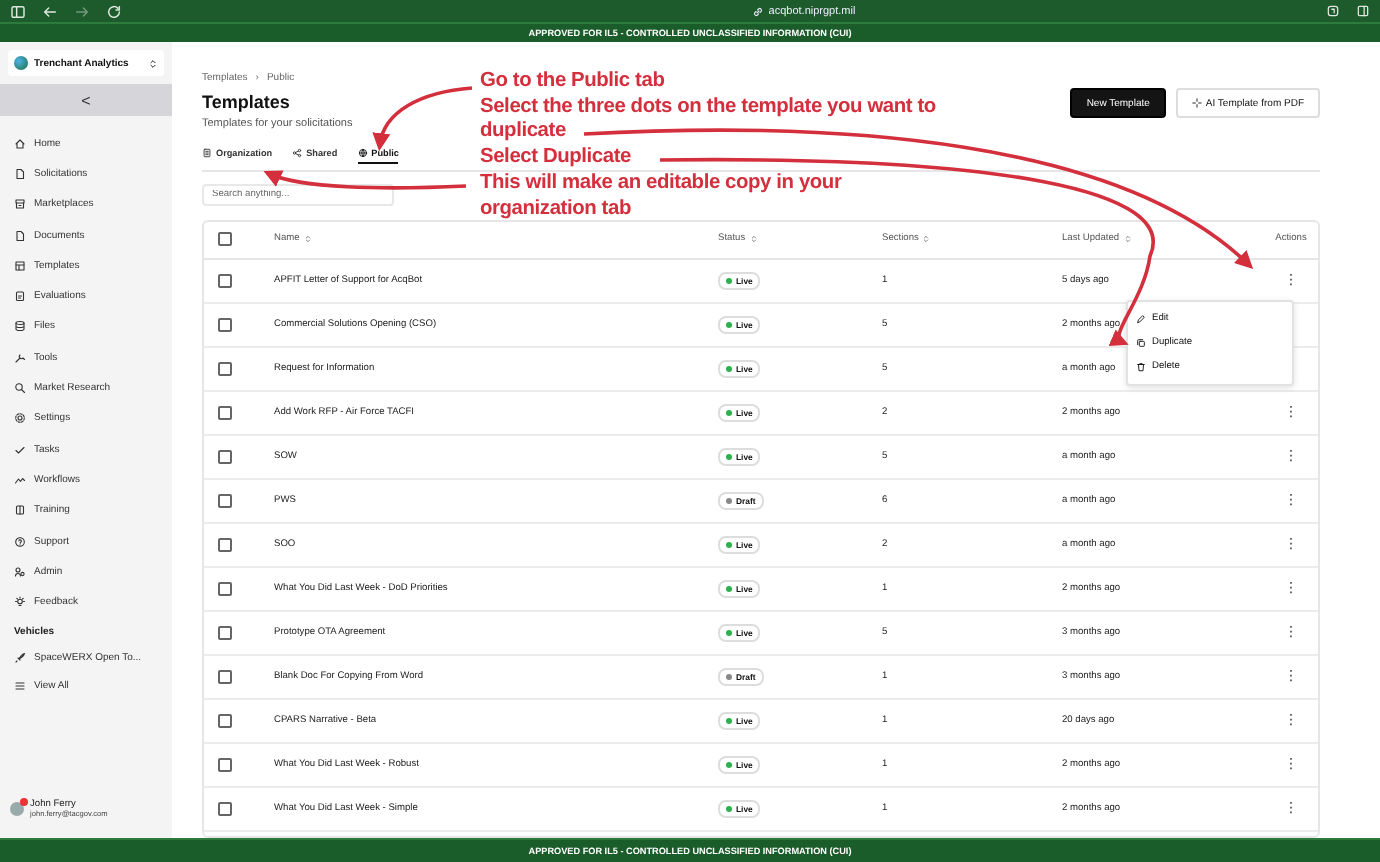 This screenshot has height=862, width=1380. What do you see at coordinates (20, 265) in the screenshot?
I see `layout-icon` at bounding box center [20, 265].